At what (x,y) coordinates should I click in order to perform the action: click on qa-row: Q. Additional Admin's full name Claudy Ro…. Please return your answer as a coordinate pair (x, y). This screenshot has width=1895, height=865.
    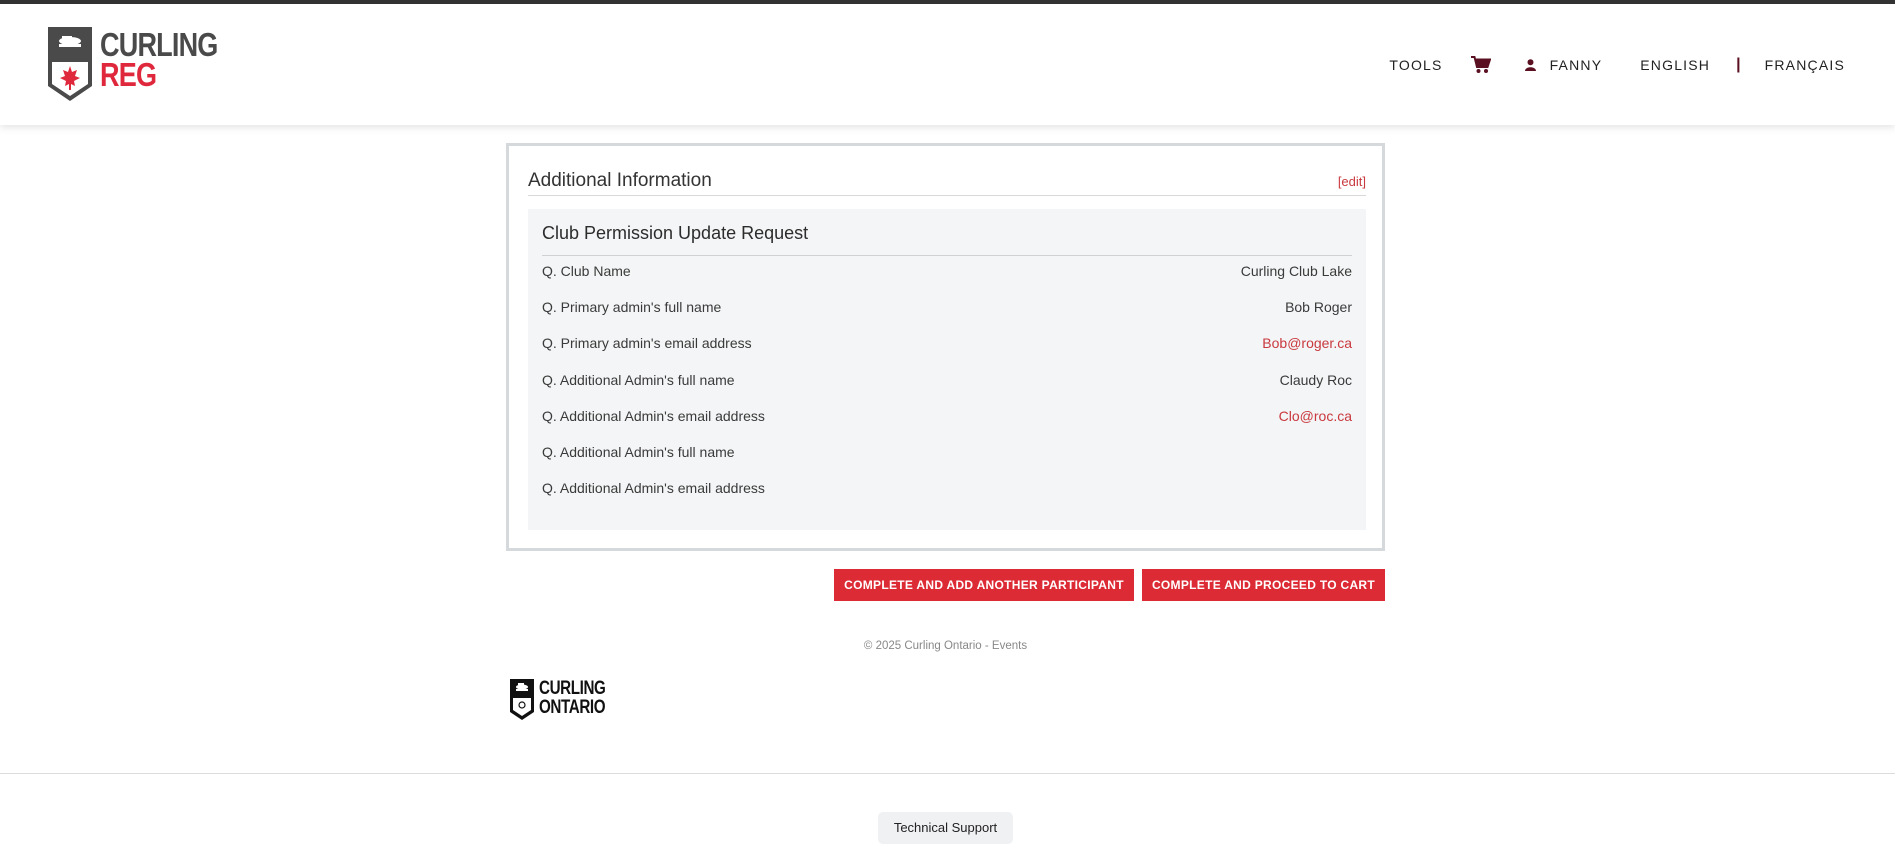
    Looking at the image, I should click on (947, 380).